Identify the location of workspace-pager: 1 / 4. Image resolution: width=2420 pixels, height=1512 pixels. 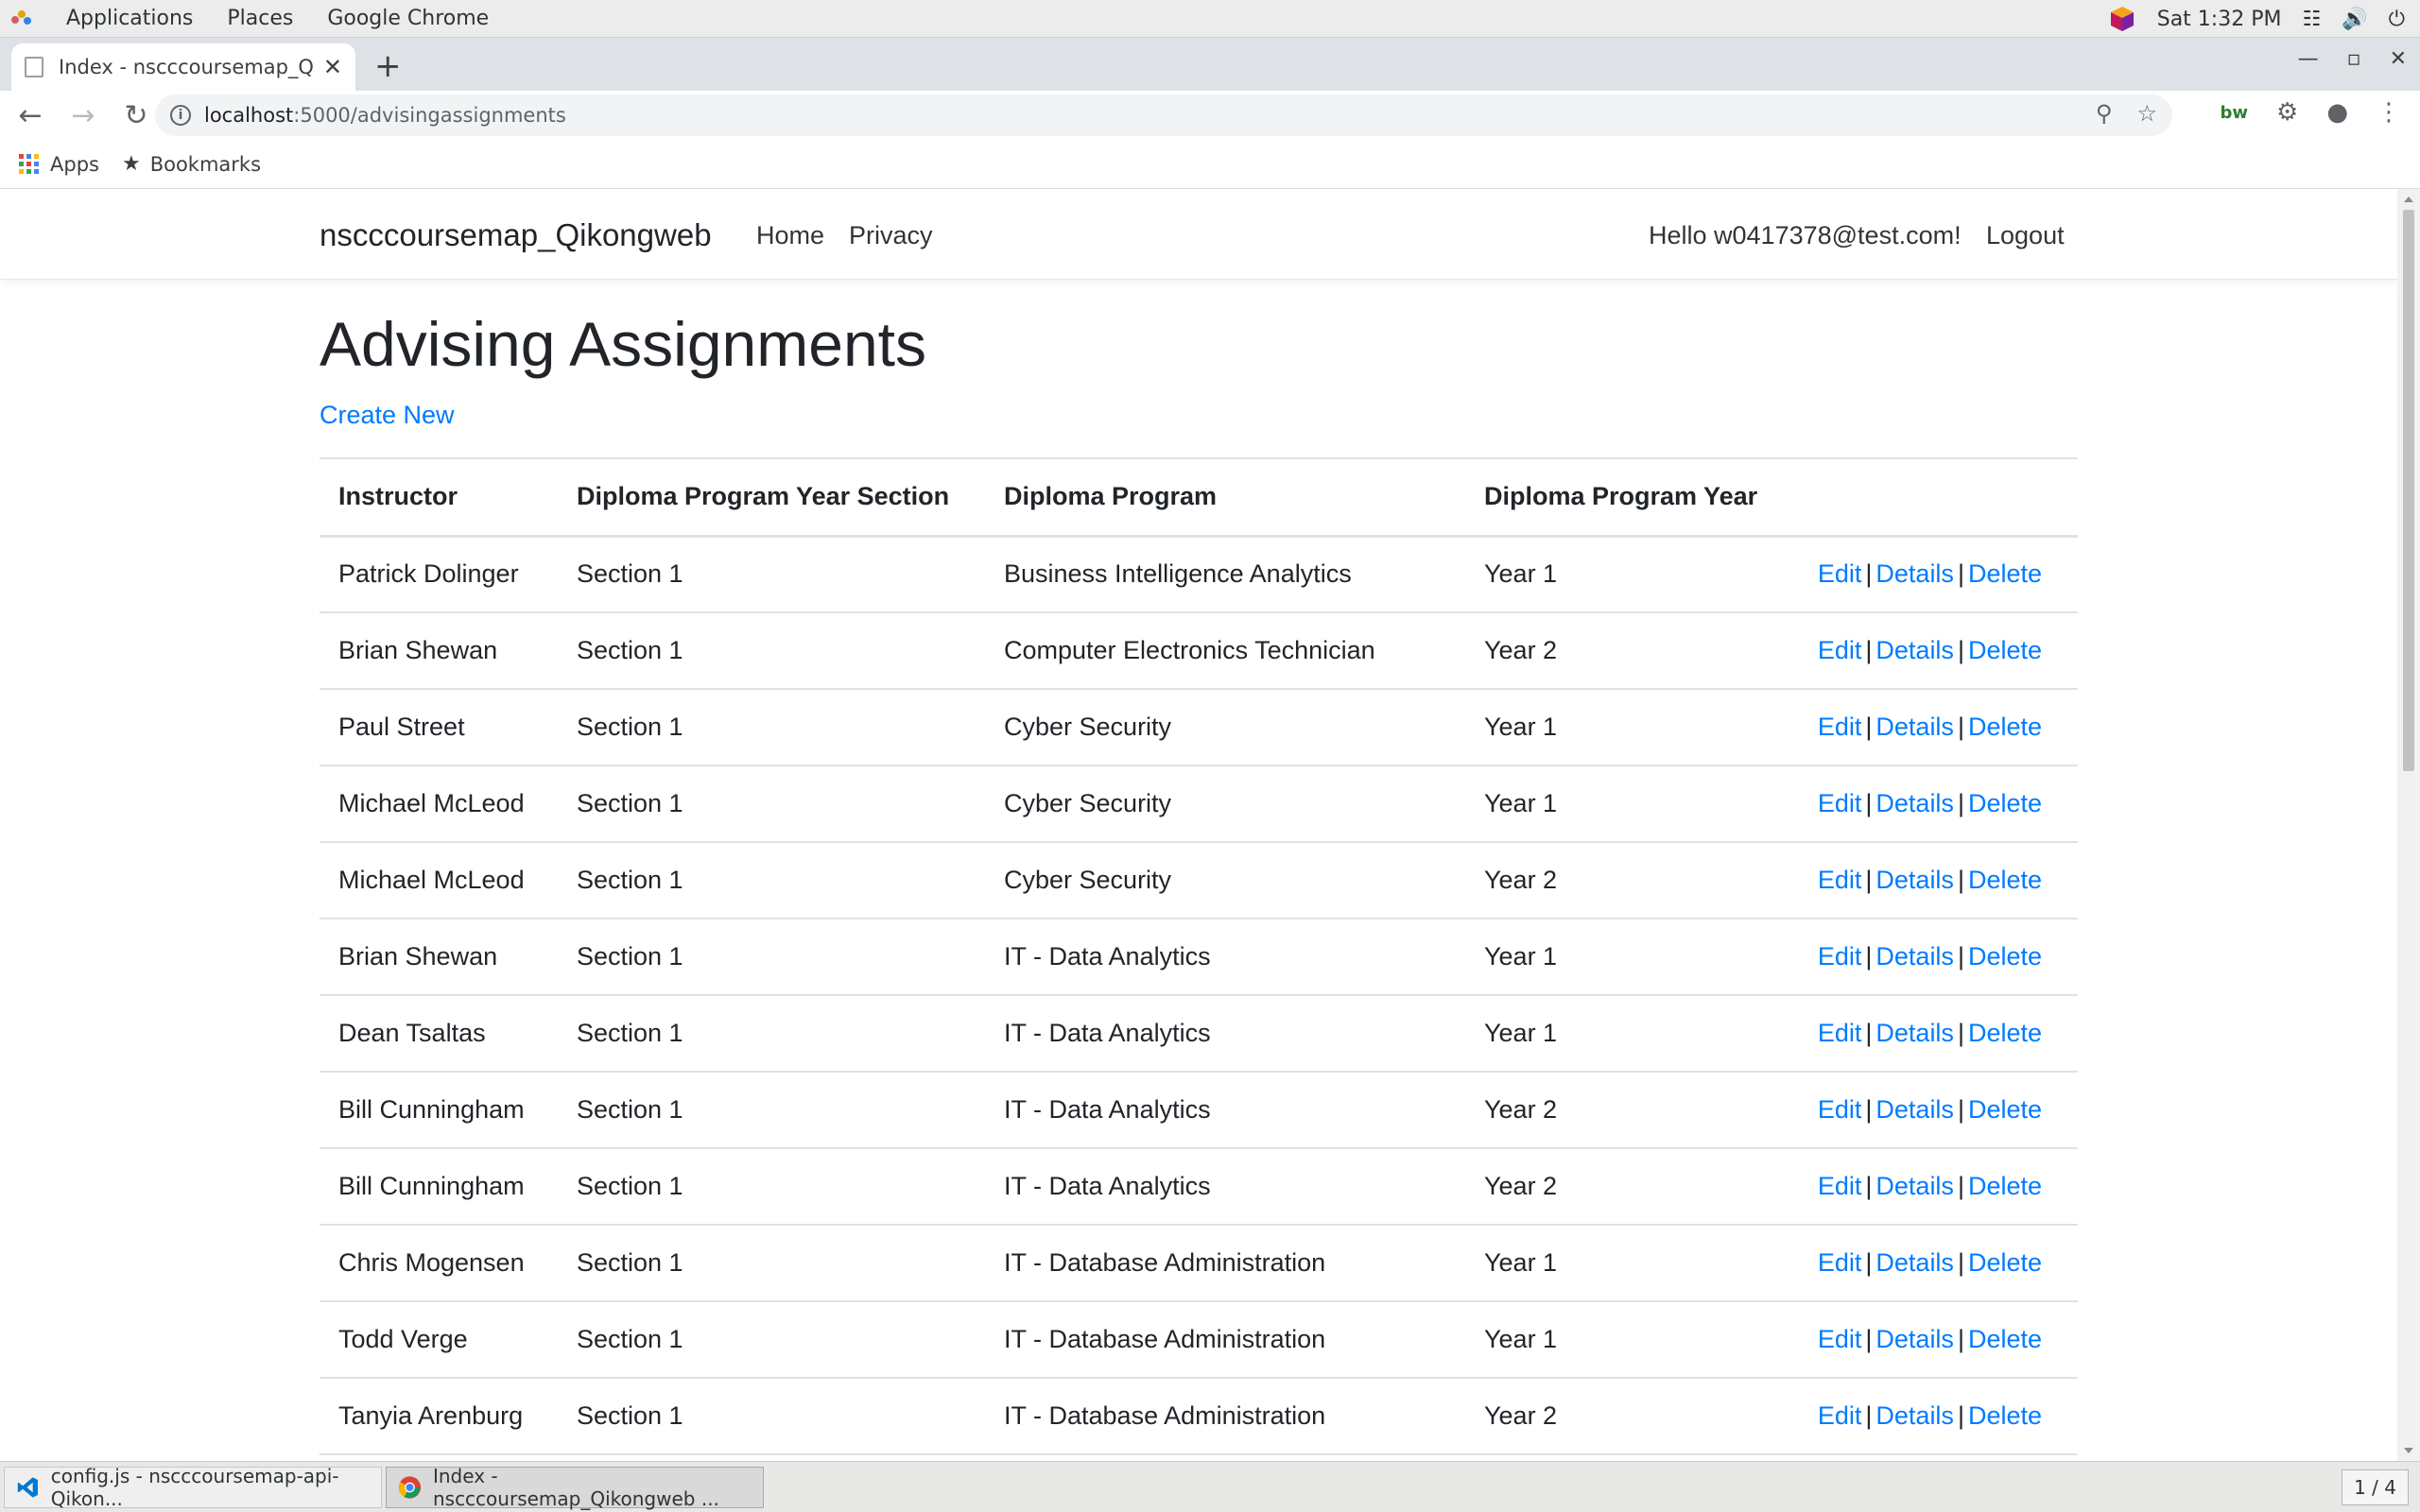
(2375, 1487).